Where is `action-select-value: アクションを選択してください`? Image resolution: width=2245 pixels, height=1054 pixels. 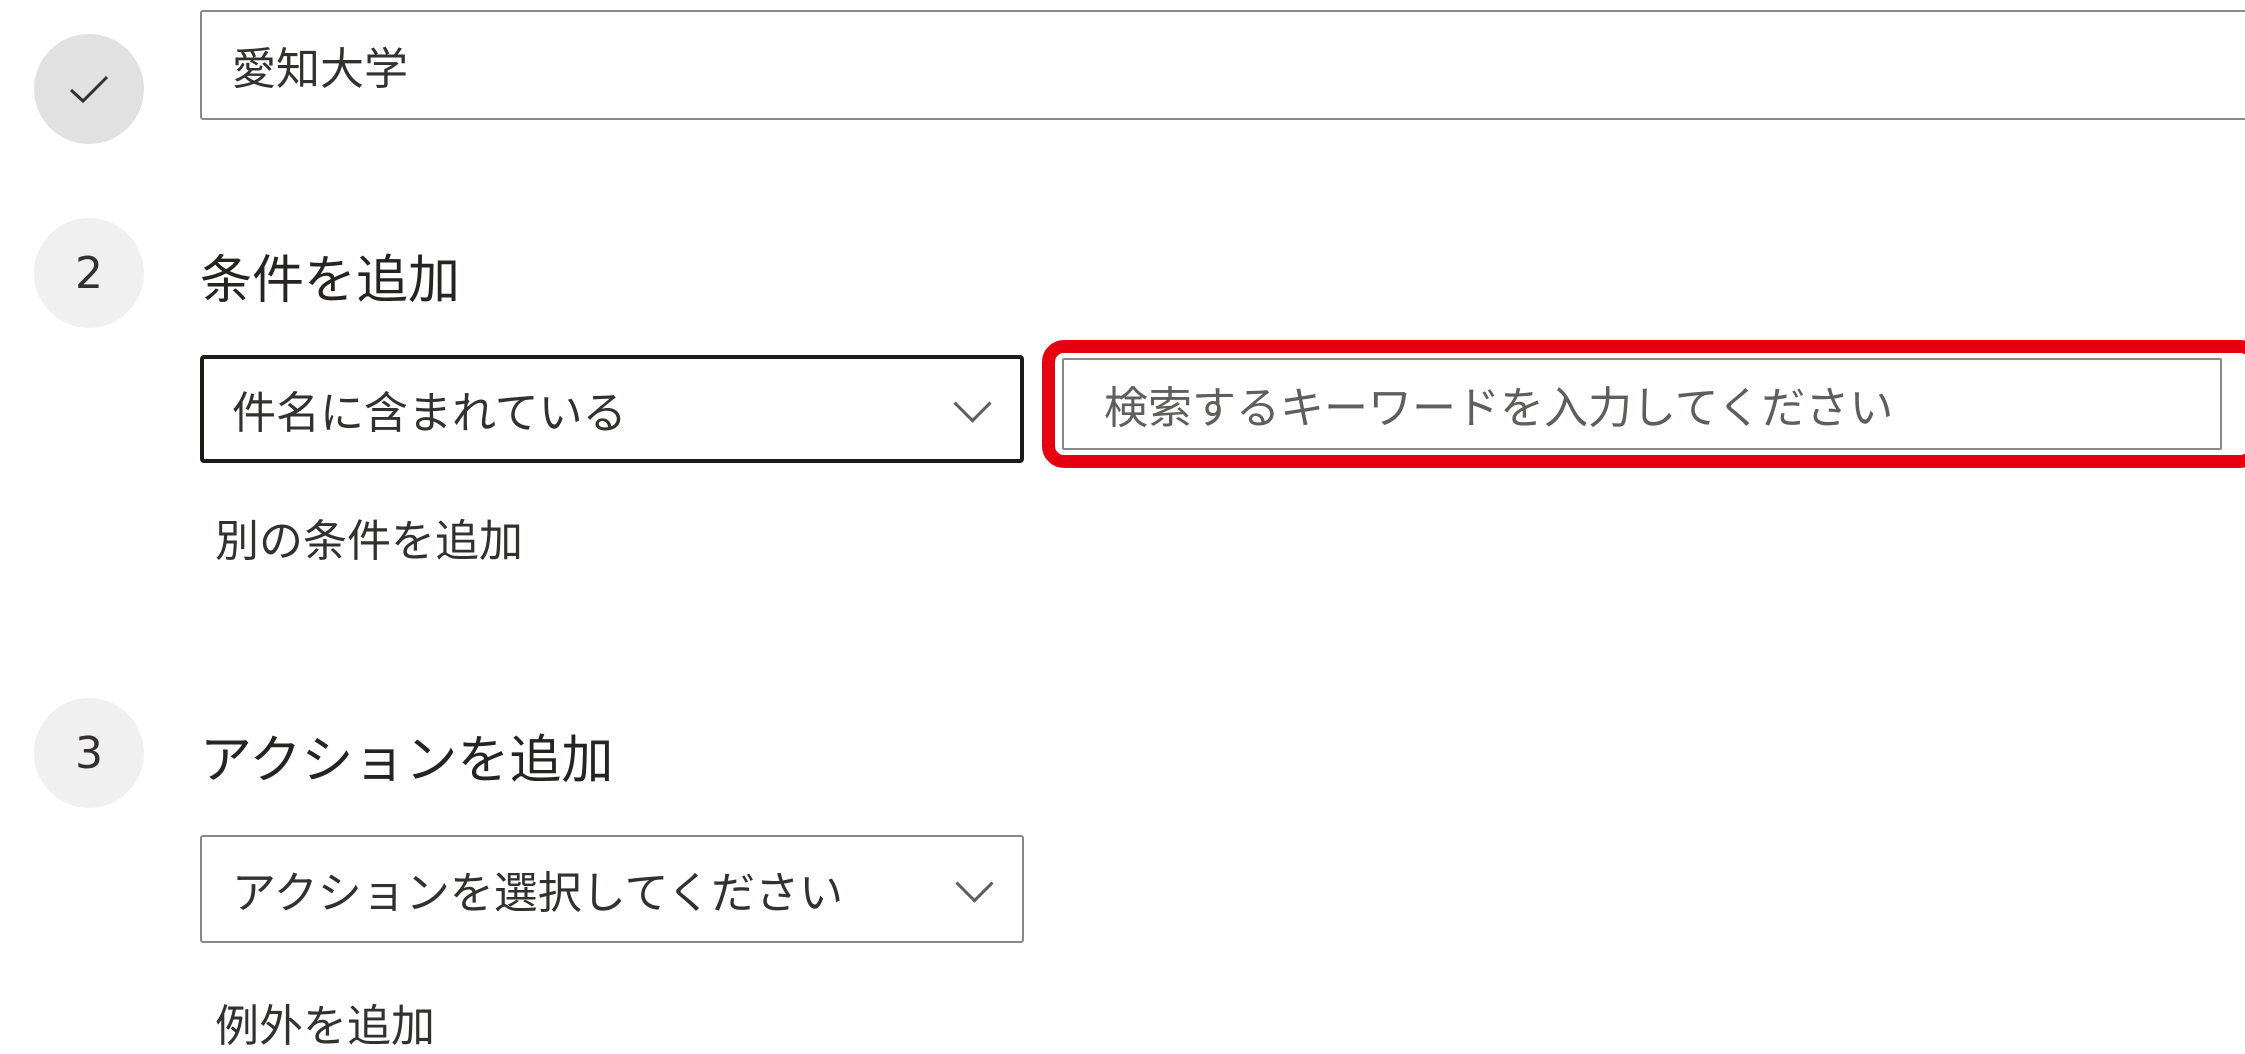 action-select-value: アクションを選択してください is located at coordinates (538, 893).